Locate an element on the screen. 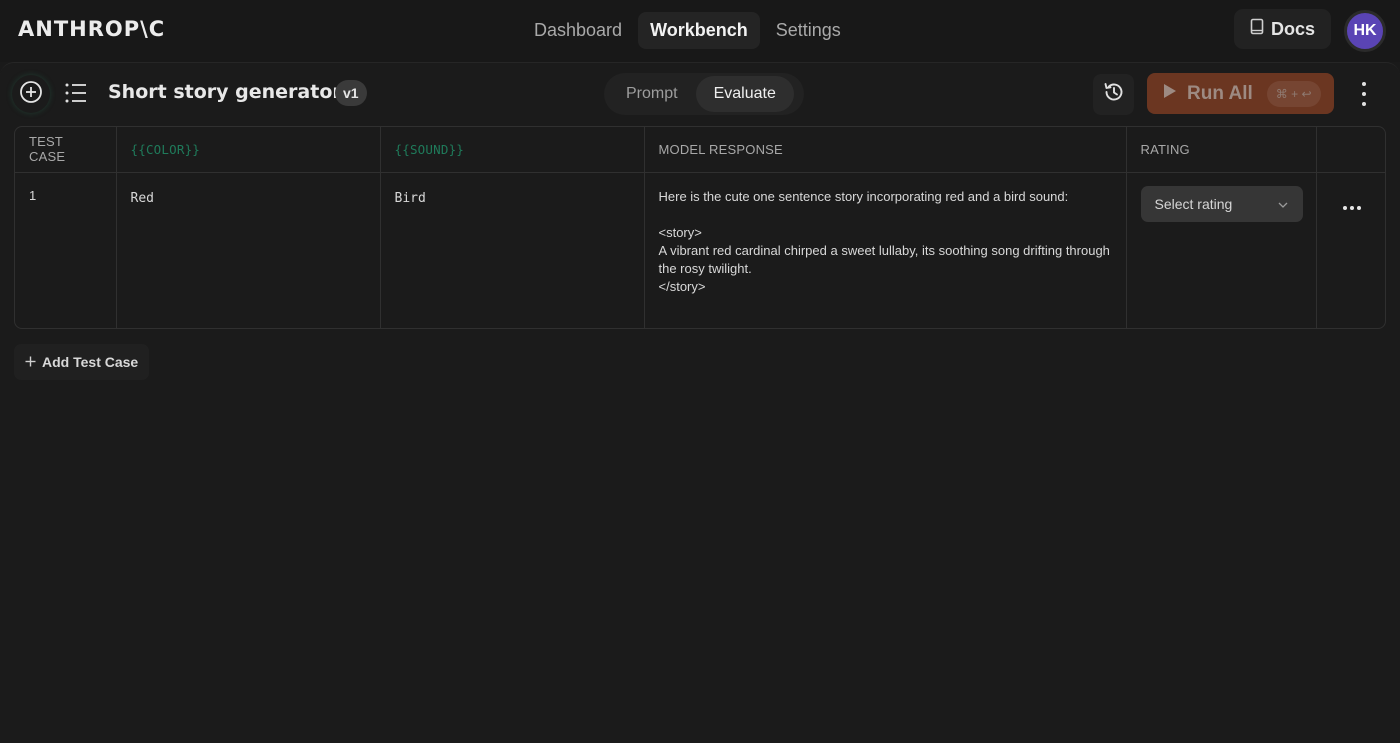 The image size is (1400, 743). book-icon is located at coordinates (1257, 29).